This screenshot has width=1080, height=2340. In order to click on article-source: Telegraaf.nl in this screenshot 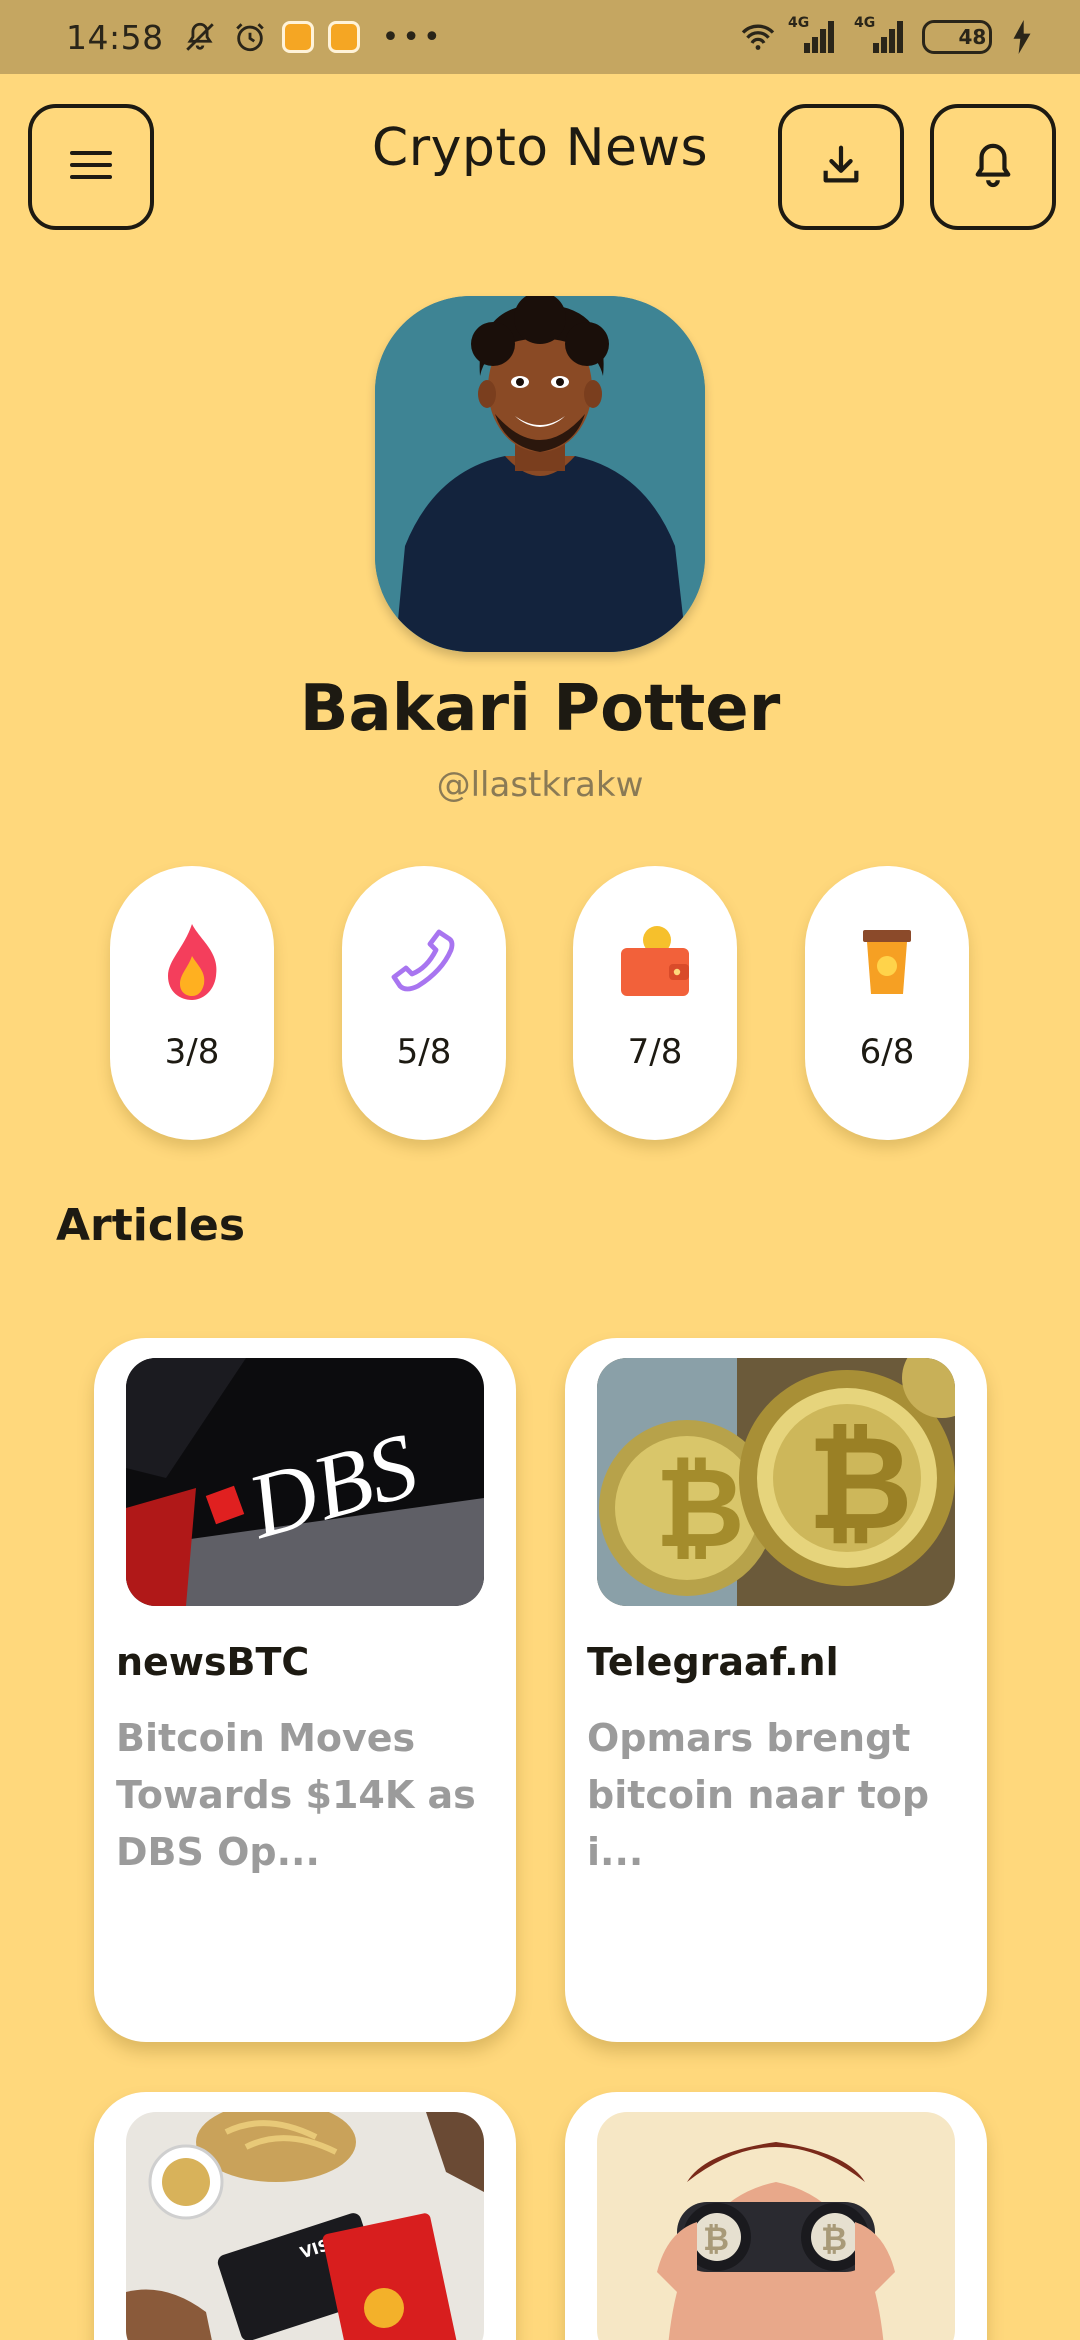, I will do `click(713, 1662)`.